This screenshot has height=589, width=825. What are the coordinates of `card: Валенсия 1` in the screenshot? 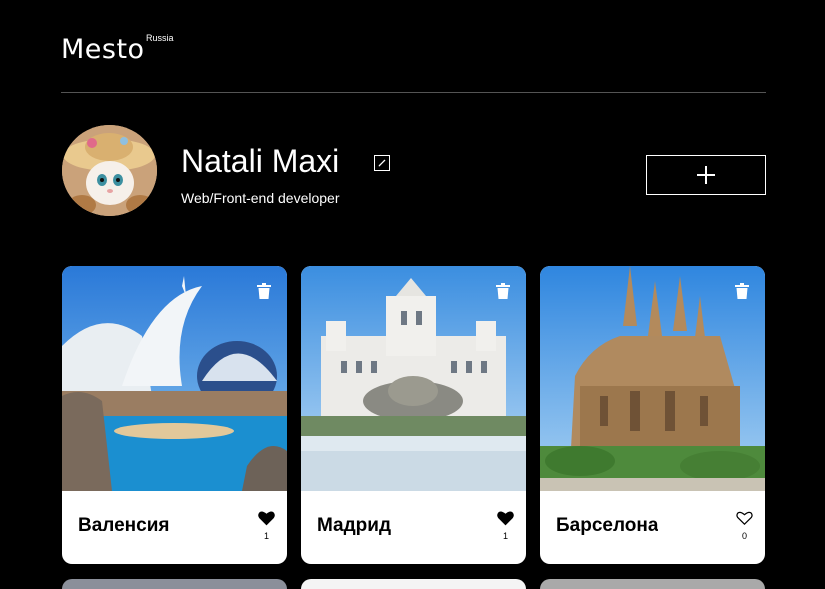 It's located at (174, 415).